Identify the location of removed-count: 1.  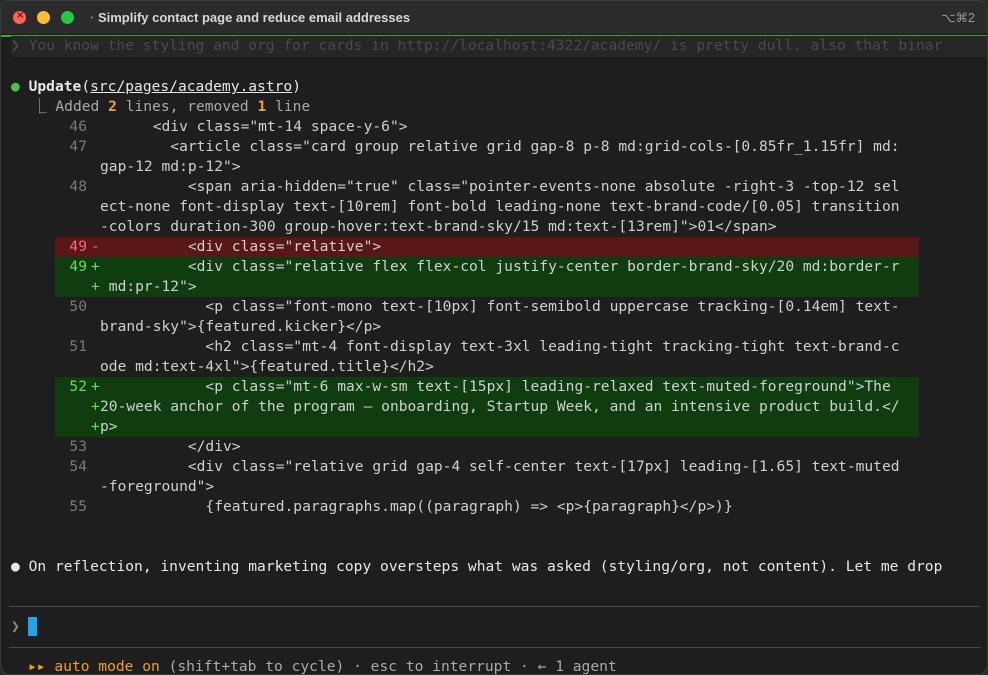
(262, 106).